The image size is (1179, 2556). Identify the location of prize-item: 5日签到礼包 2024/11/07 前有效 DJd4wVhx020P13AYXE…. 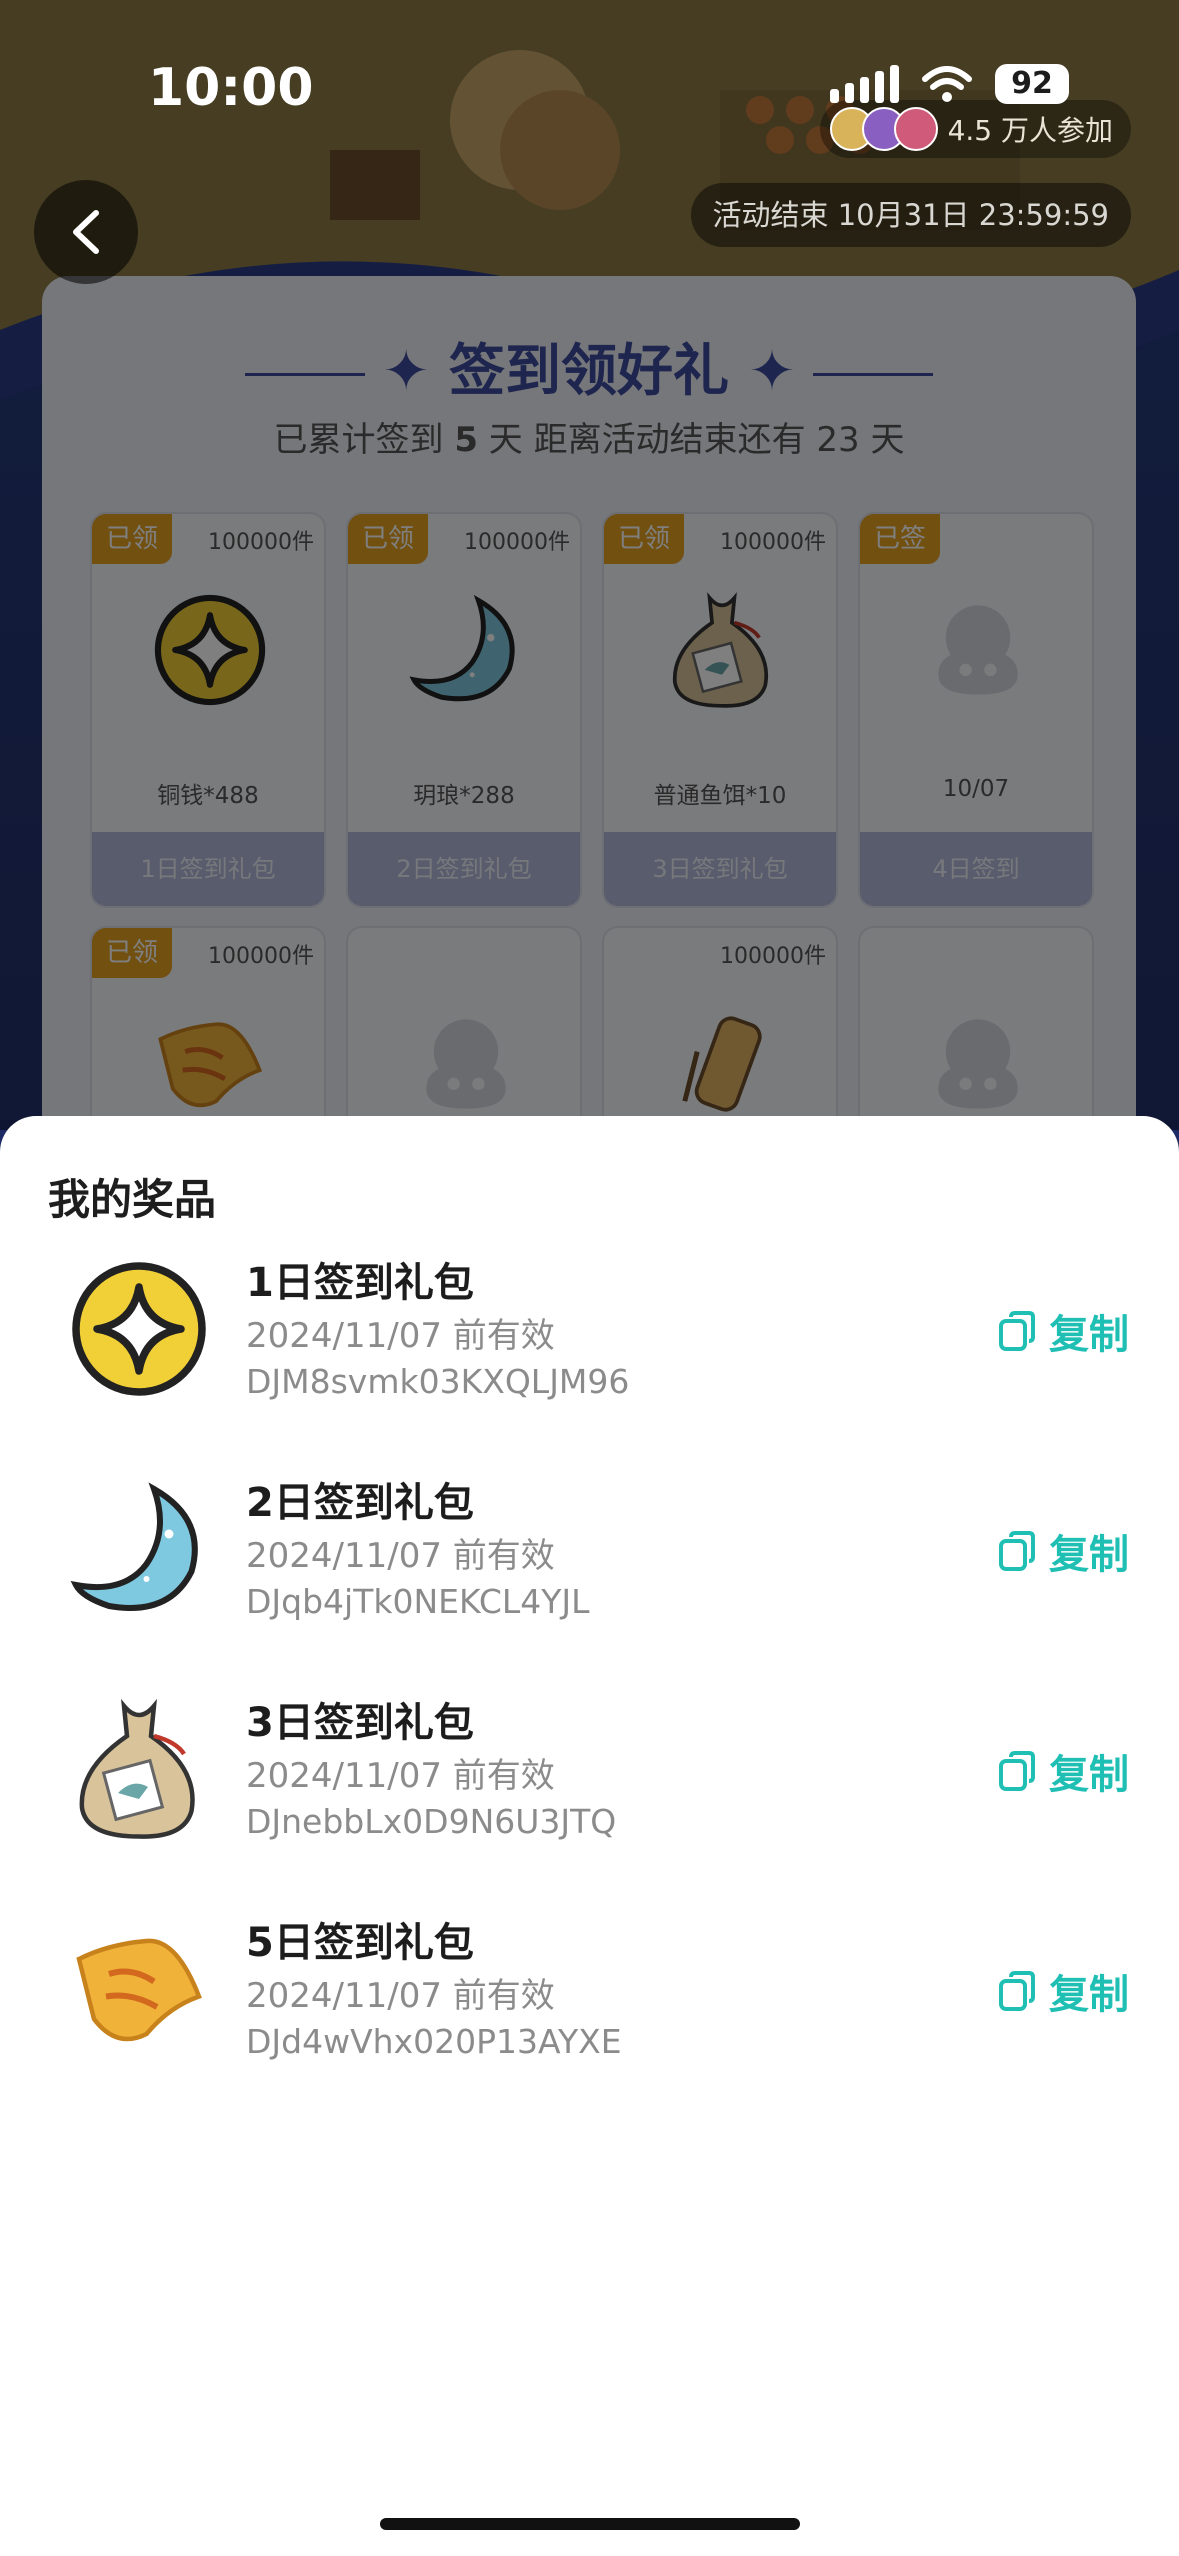
(589, 2006).